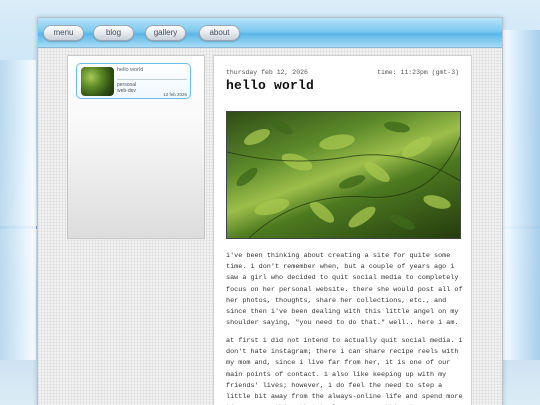 The image size is (540, 405). I want to click on post-list-divider, so click(152, 79).